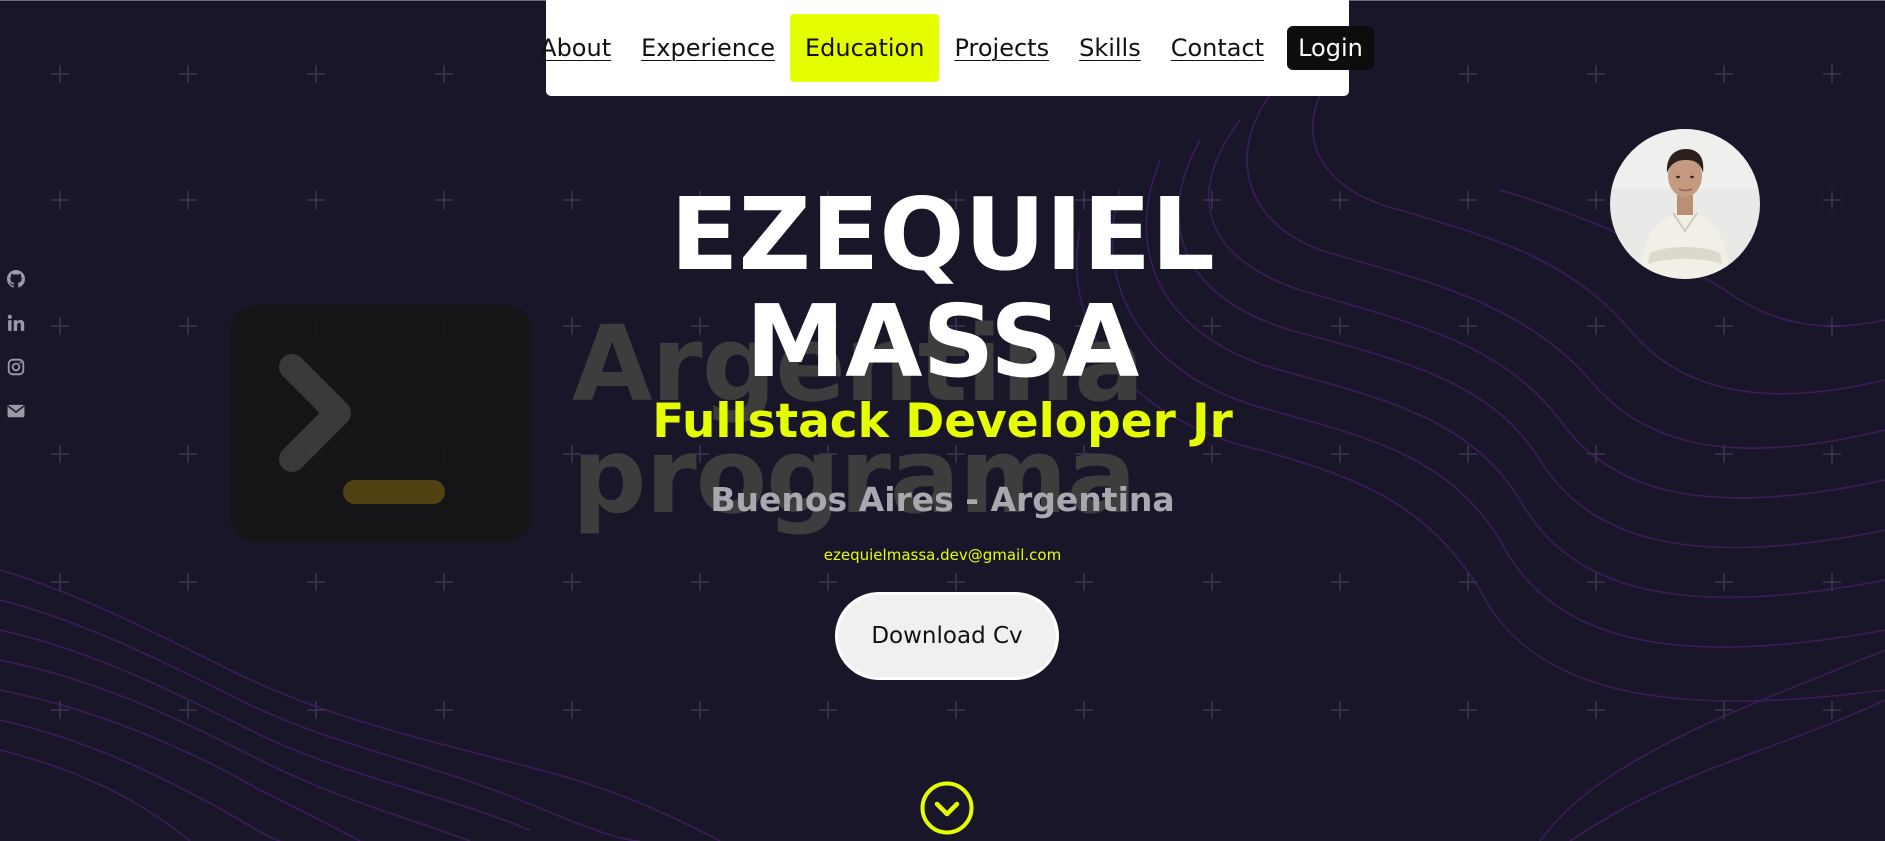  I want to click on nav-link-skills: Skills, so click(1110, 48).